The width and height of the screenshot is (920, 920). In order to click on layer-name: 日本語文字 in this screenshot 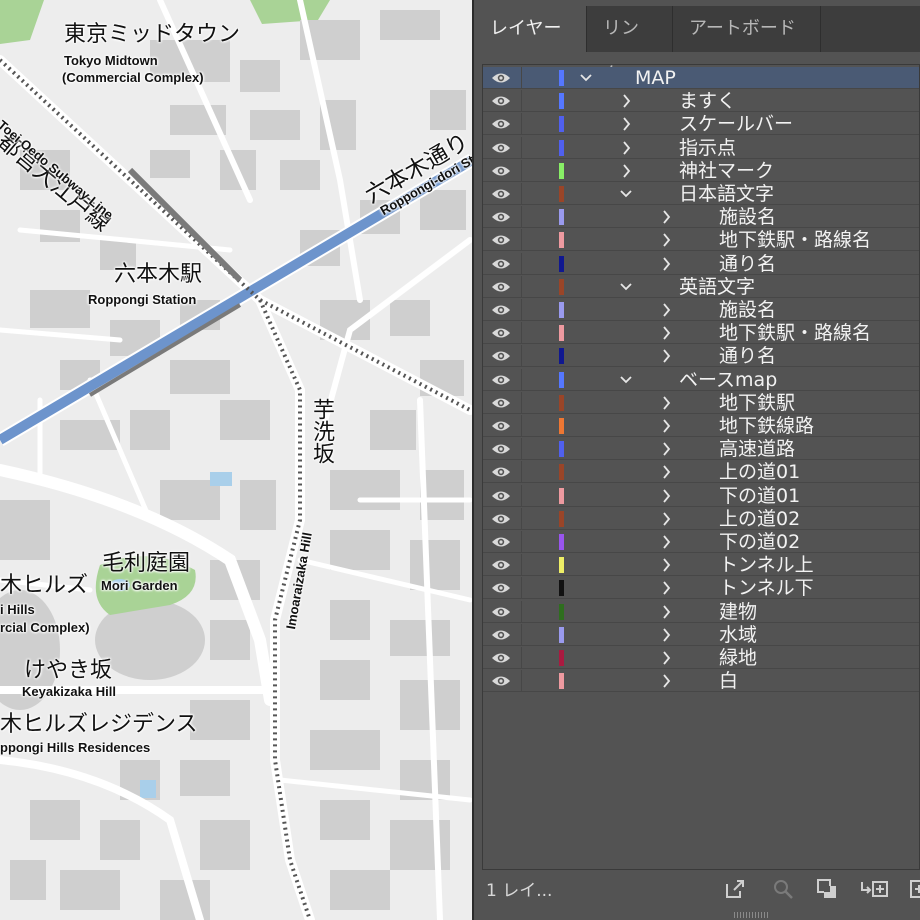, I will do `click(726, 194)`.